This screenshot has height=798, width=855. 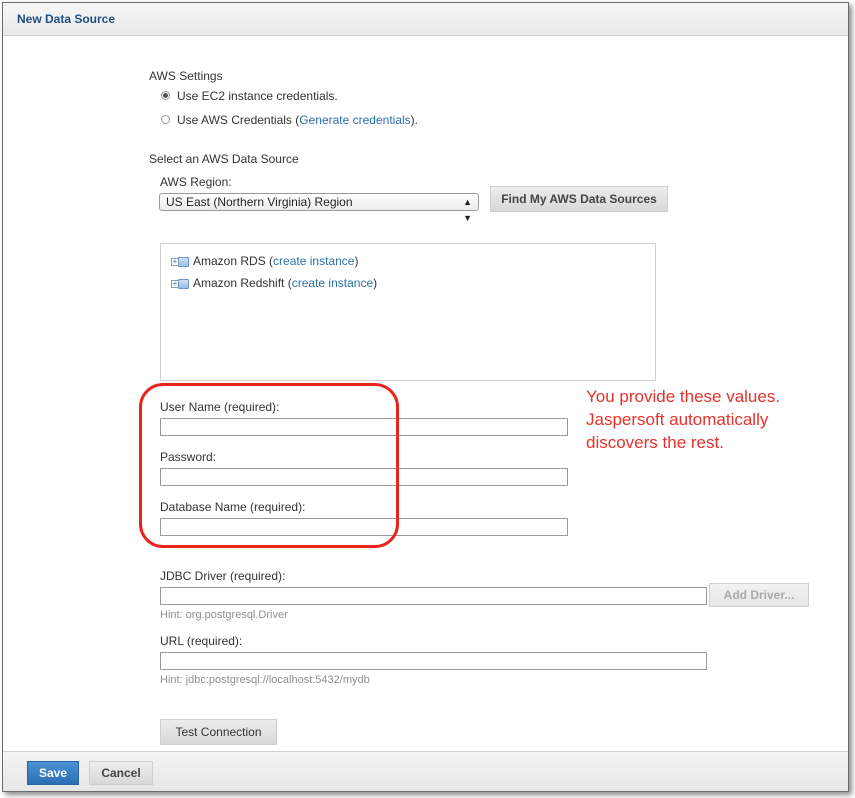 I want to click on save-button: Save, so click(x=53, y=773).